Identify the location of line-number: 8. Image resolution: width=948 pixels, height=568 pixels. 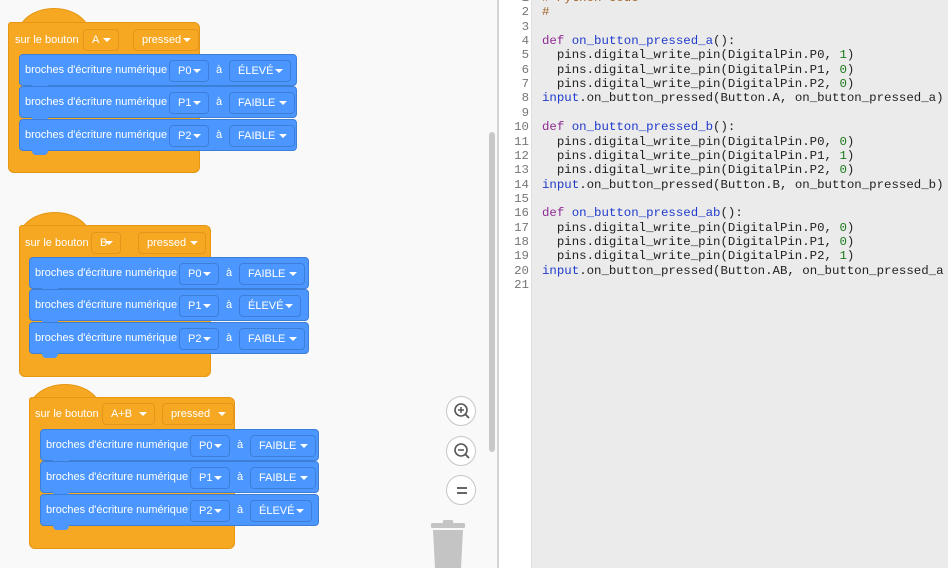
(525, 98).